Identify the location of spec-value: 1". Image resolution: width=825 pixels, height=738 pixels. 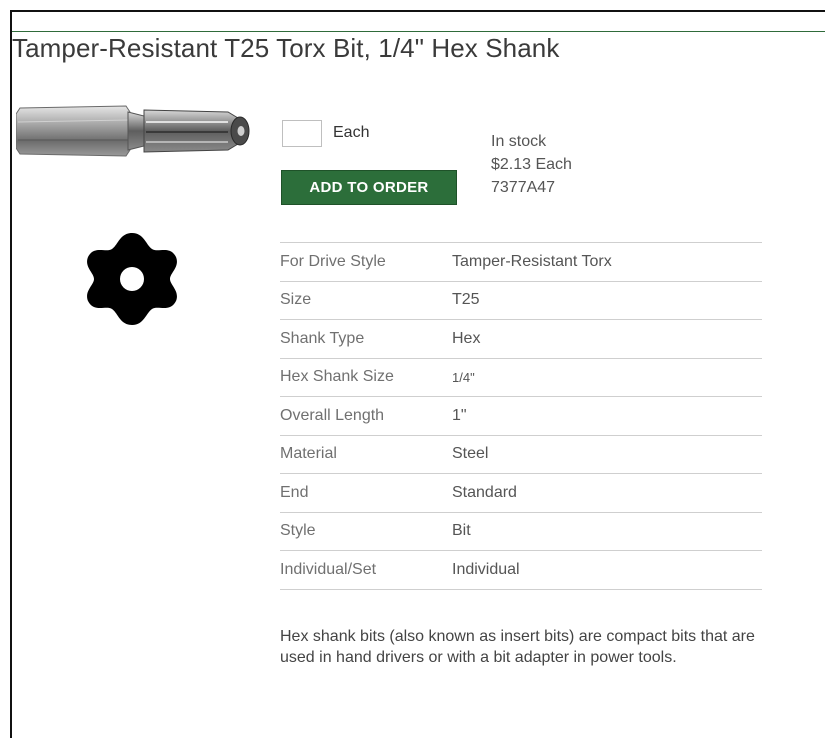
(459, 415).